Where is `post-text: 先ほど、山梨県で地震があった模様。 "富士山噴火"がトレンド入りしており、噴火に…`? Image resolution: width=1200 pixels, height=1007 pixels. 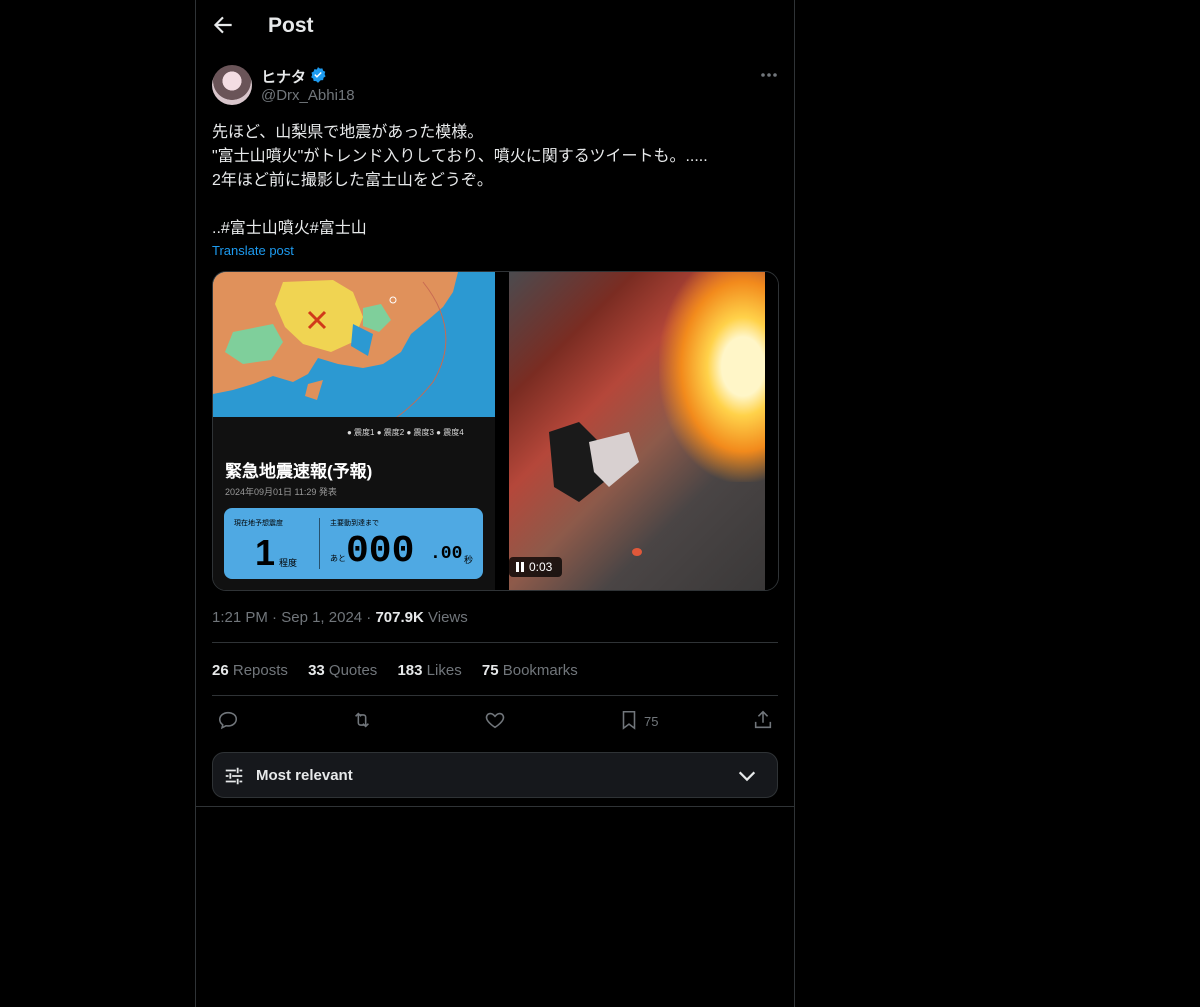 post-text: 先ほど、山梨県で地震があった模様。 "富士山噴火"がトレンド入りしており、噴火に… is located at coordinates (460, 180).